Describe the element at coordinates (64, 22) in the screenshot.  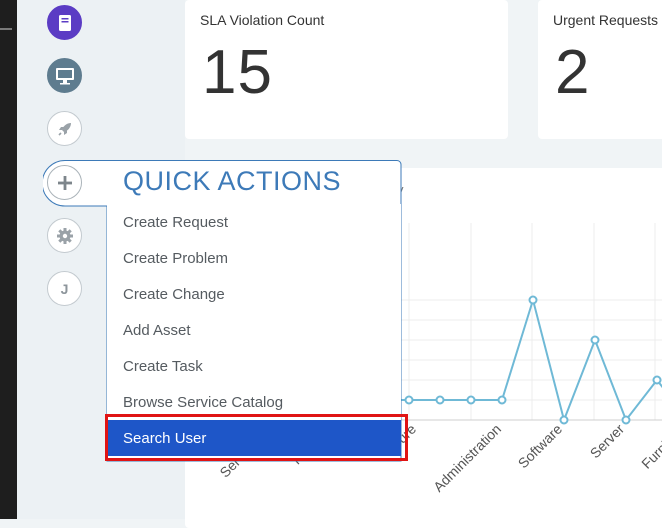
I see `book-icon` at that location.